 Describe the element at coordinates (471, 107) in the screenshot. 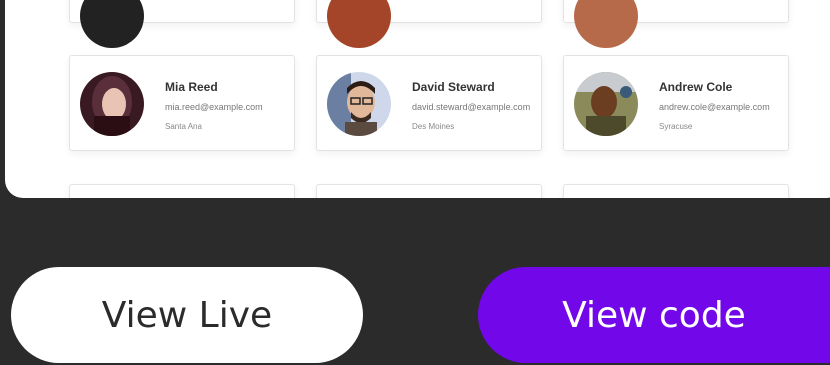

I see `card-email: david.steward@example.com` at that location.